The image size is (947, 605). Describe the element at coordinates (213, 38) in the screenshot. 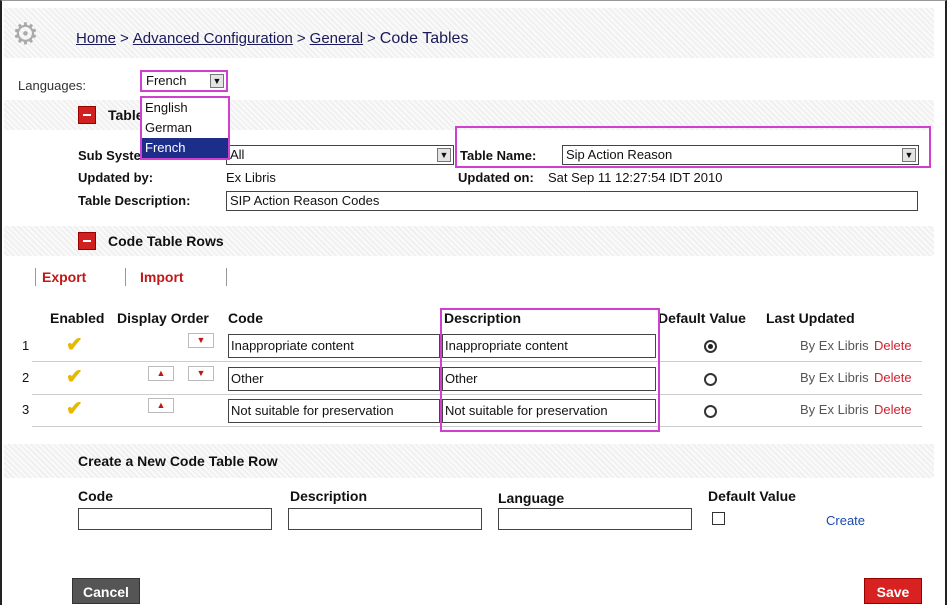

I see `breadcrumb-advanced-configuration: Advanced Configuration` at that location.